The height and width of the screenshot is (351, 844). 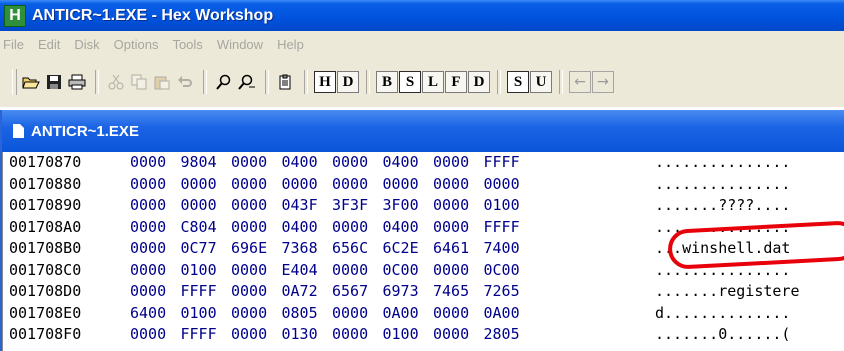 I want to click on menu-help: Help, so click(x=290, y=44).